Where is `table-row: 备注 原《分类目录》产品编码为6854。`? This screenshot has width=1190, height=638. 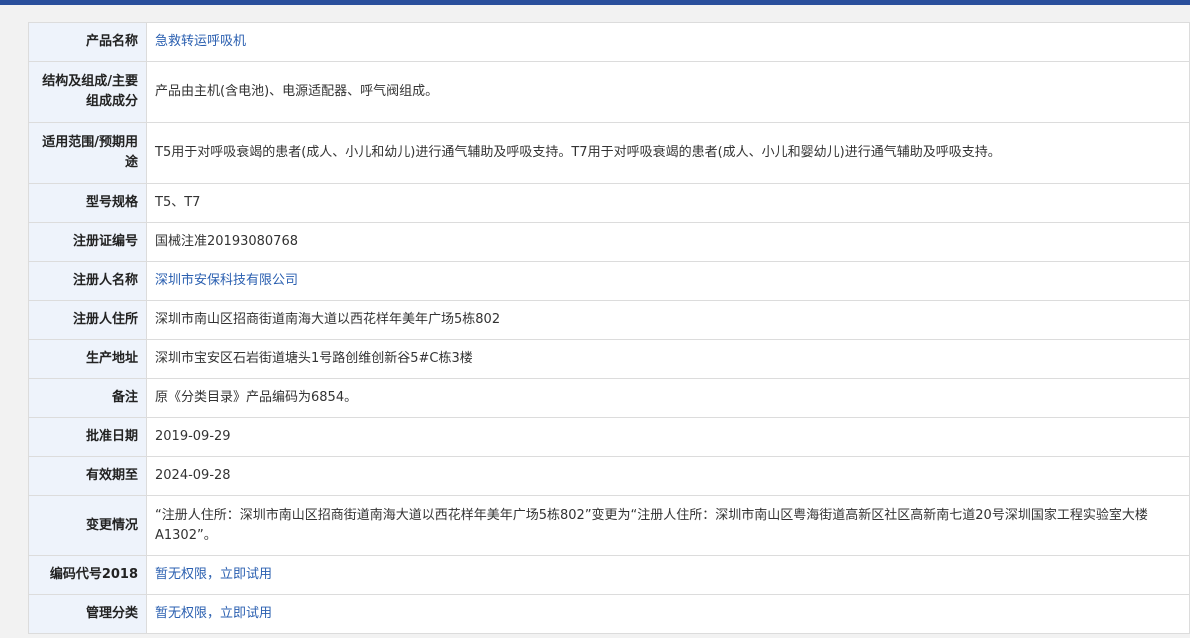 table-row: 备注 原《分类目录》产品编码为6854。 is located at coordinates (609, 398).